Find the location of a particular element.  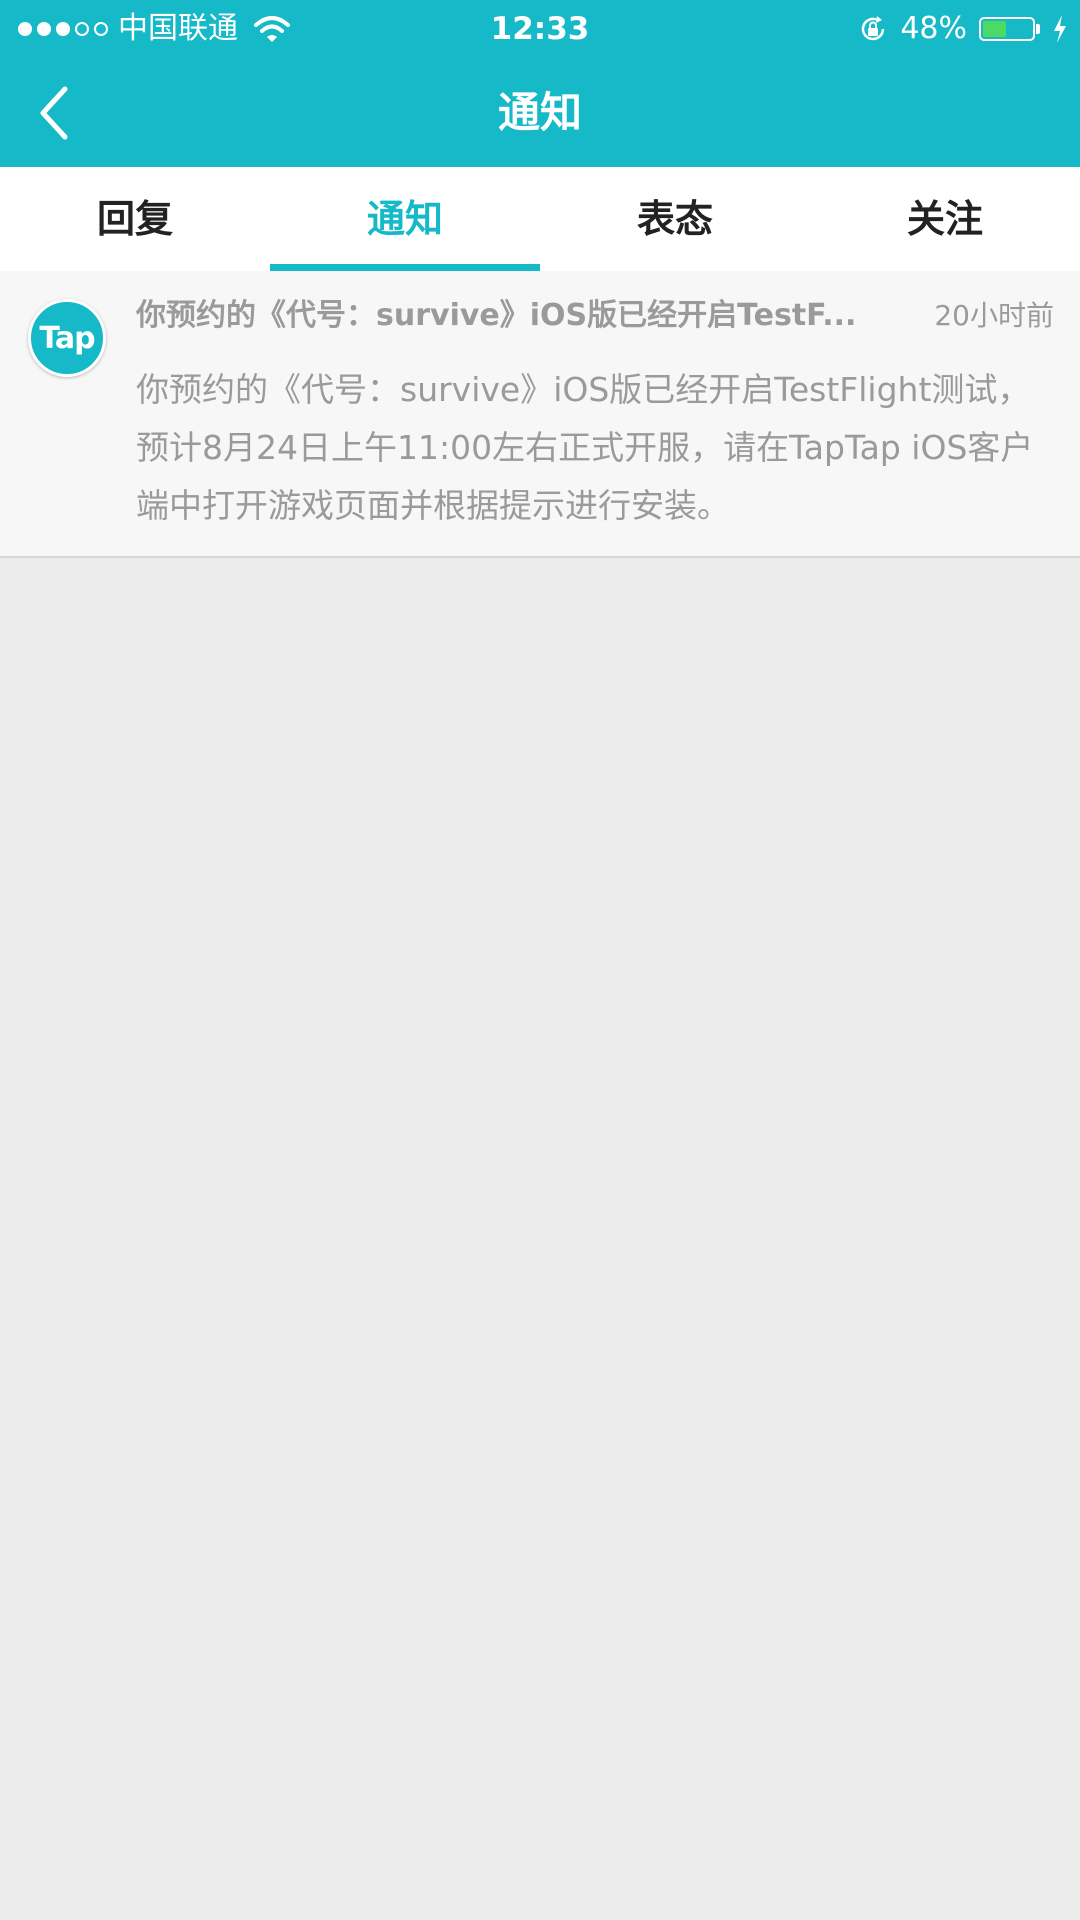

tab-notification: 通知 is located at coordinates (405, 219).